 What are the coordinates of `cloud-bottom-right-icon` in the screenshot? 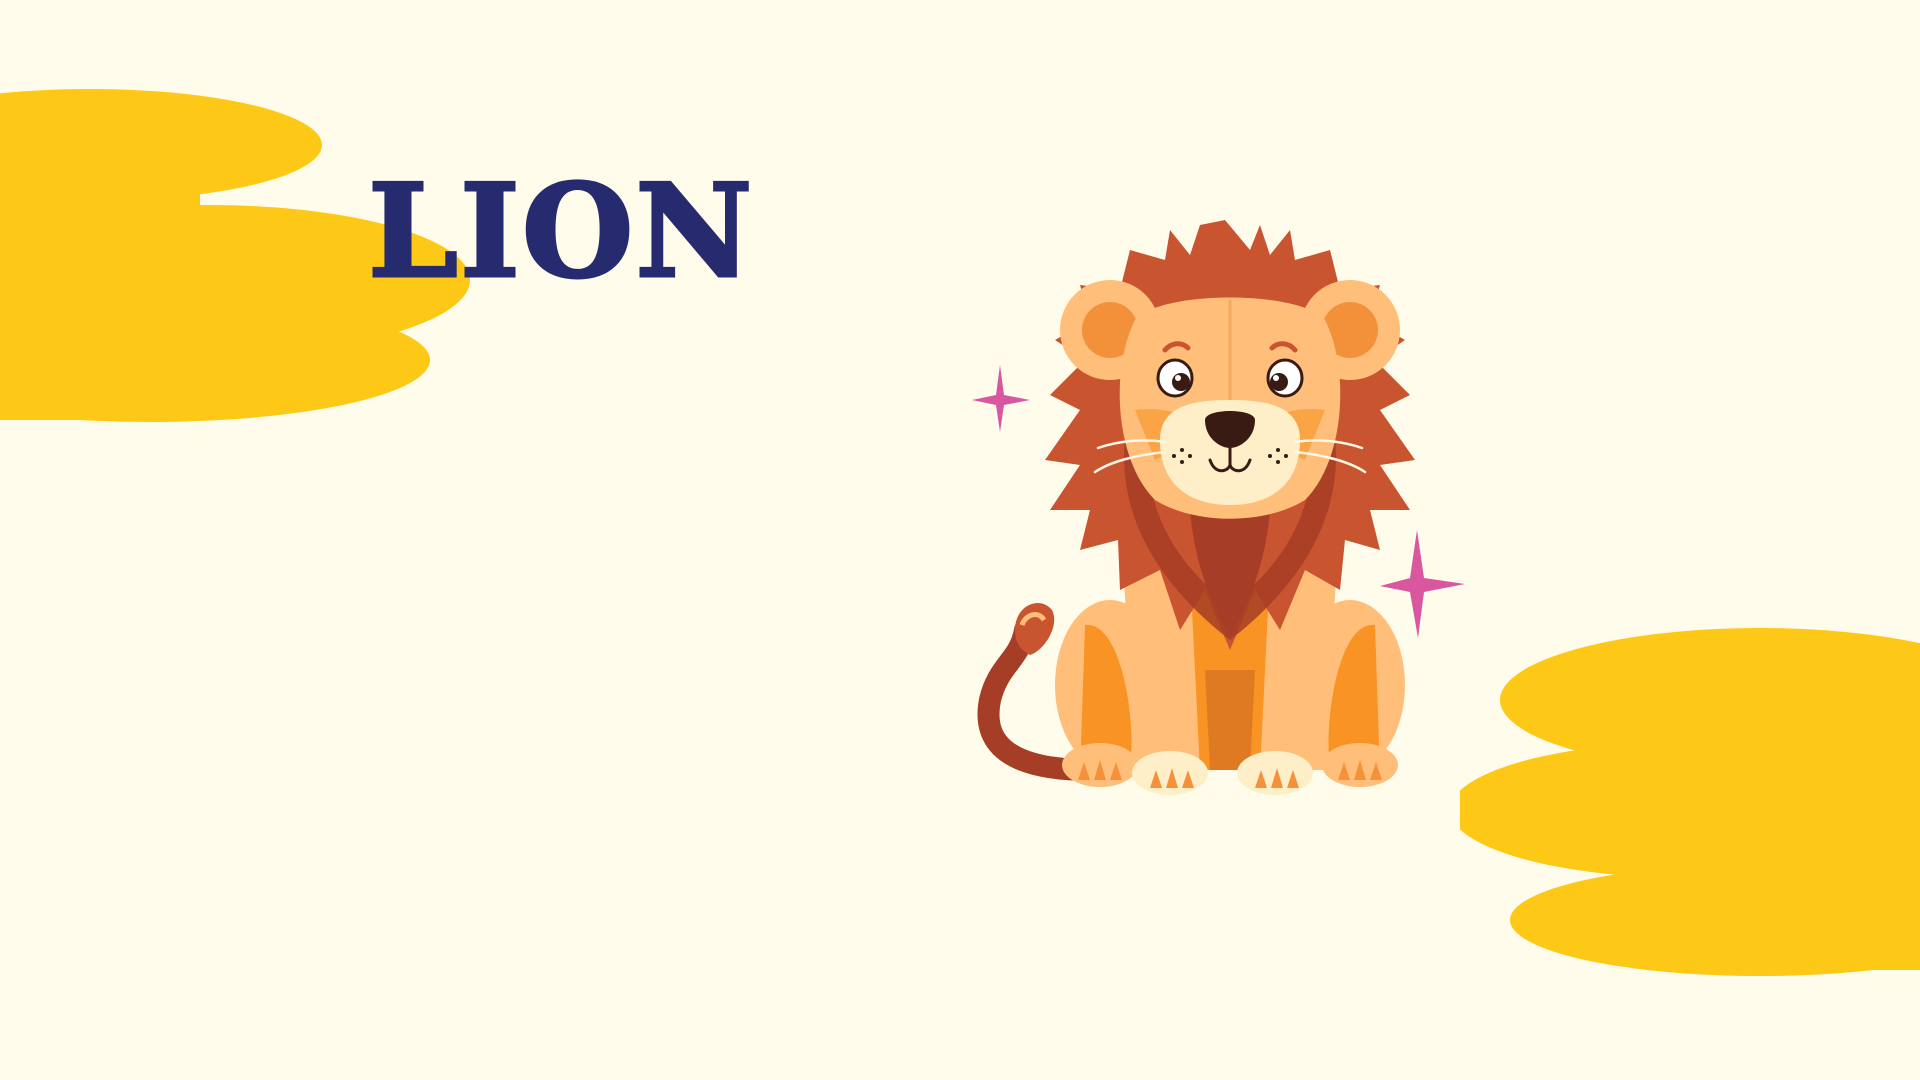 It's located at (1690, 802).